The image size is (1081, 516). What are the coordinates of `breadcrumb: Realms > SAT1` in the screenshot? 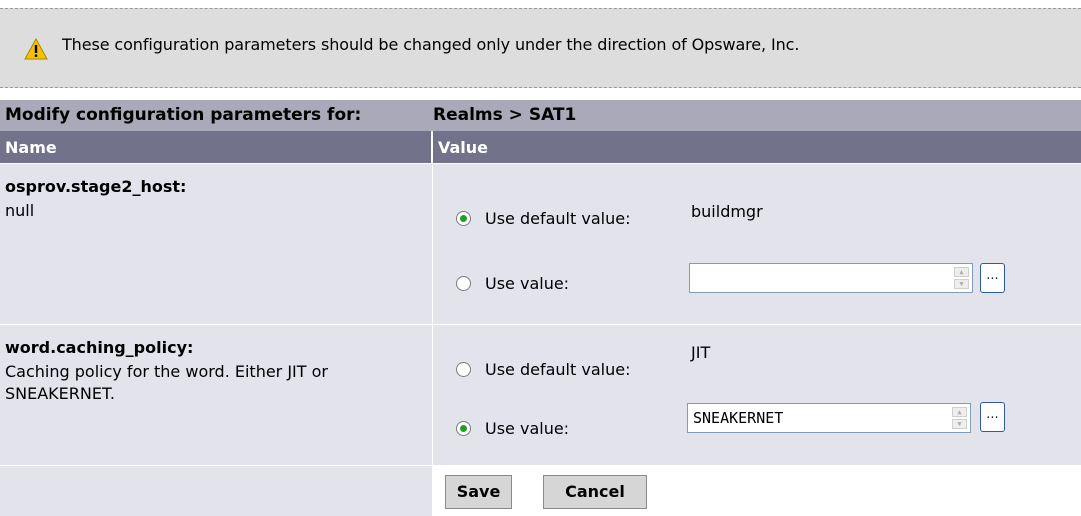 It's located at (505, 115).